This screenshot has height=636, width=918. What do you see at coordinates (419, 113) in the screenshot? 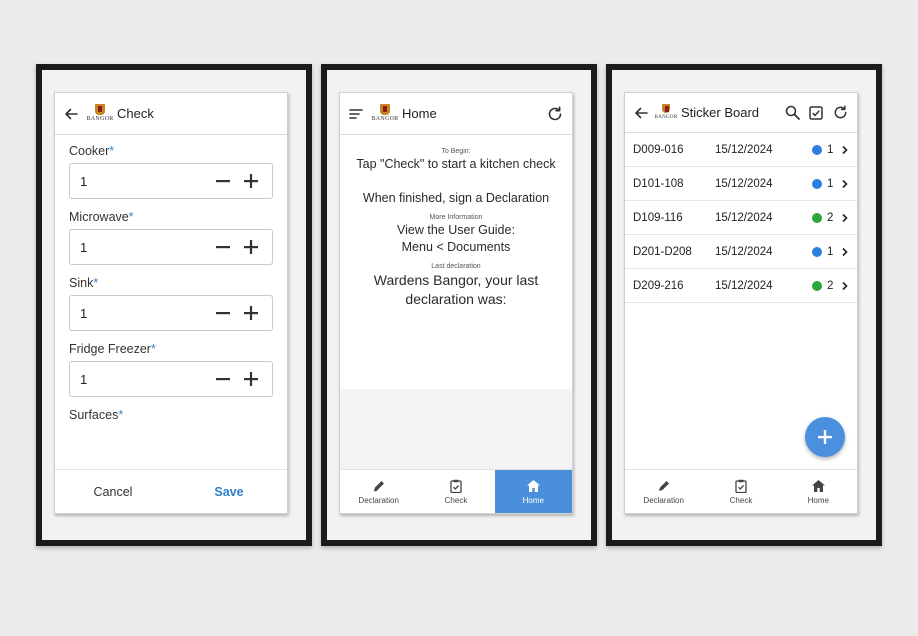
I see `page-title: Home` at bounding box center [419, 113].